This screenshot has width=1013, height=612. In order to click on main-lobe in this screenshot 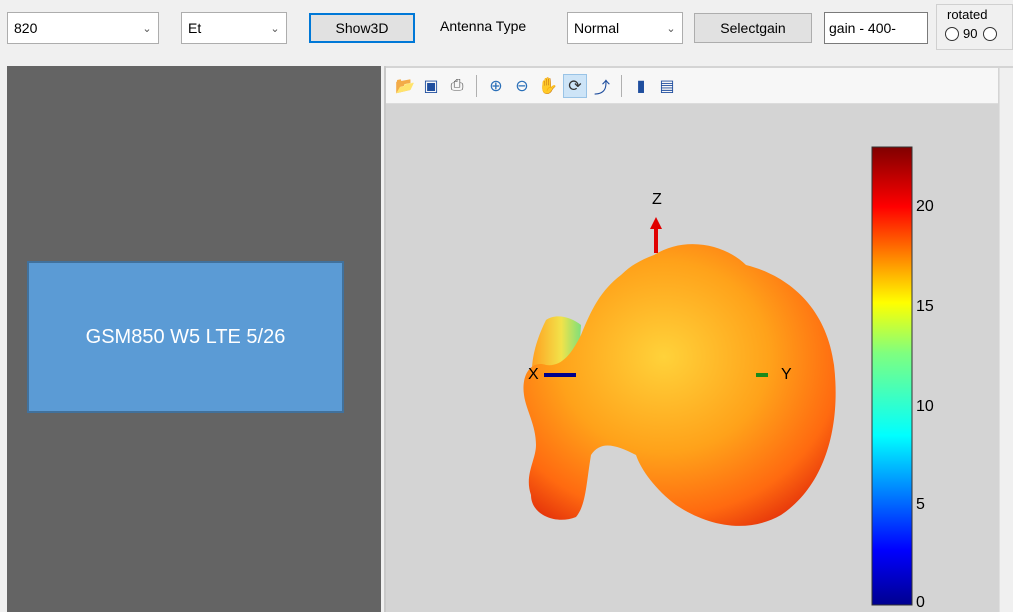, I will do `click(679, 385)`.